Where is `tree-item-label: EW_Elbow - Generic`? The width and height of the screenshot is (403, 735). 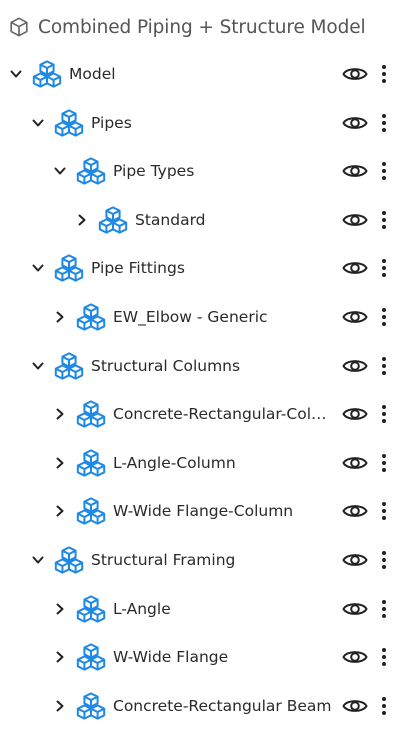 tree-item-label: EW_Elbow - Generic is located at coordinates (190, 317).